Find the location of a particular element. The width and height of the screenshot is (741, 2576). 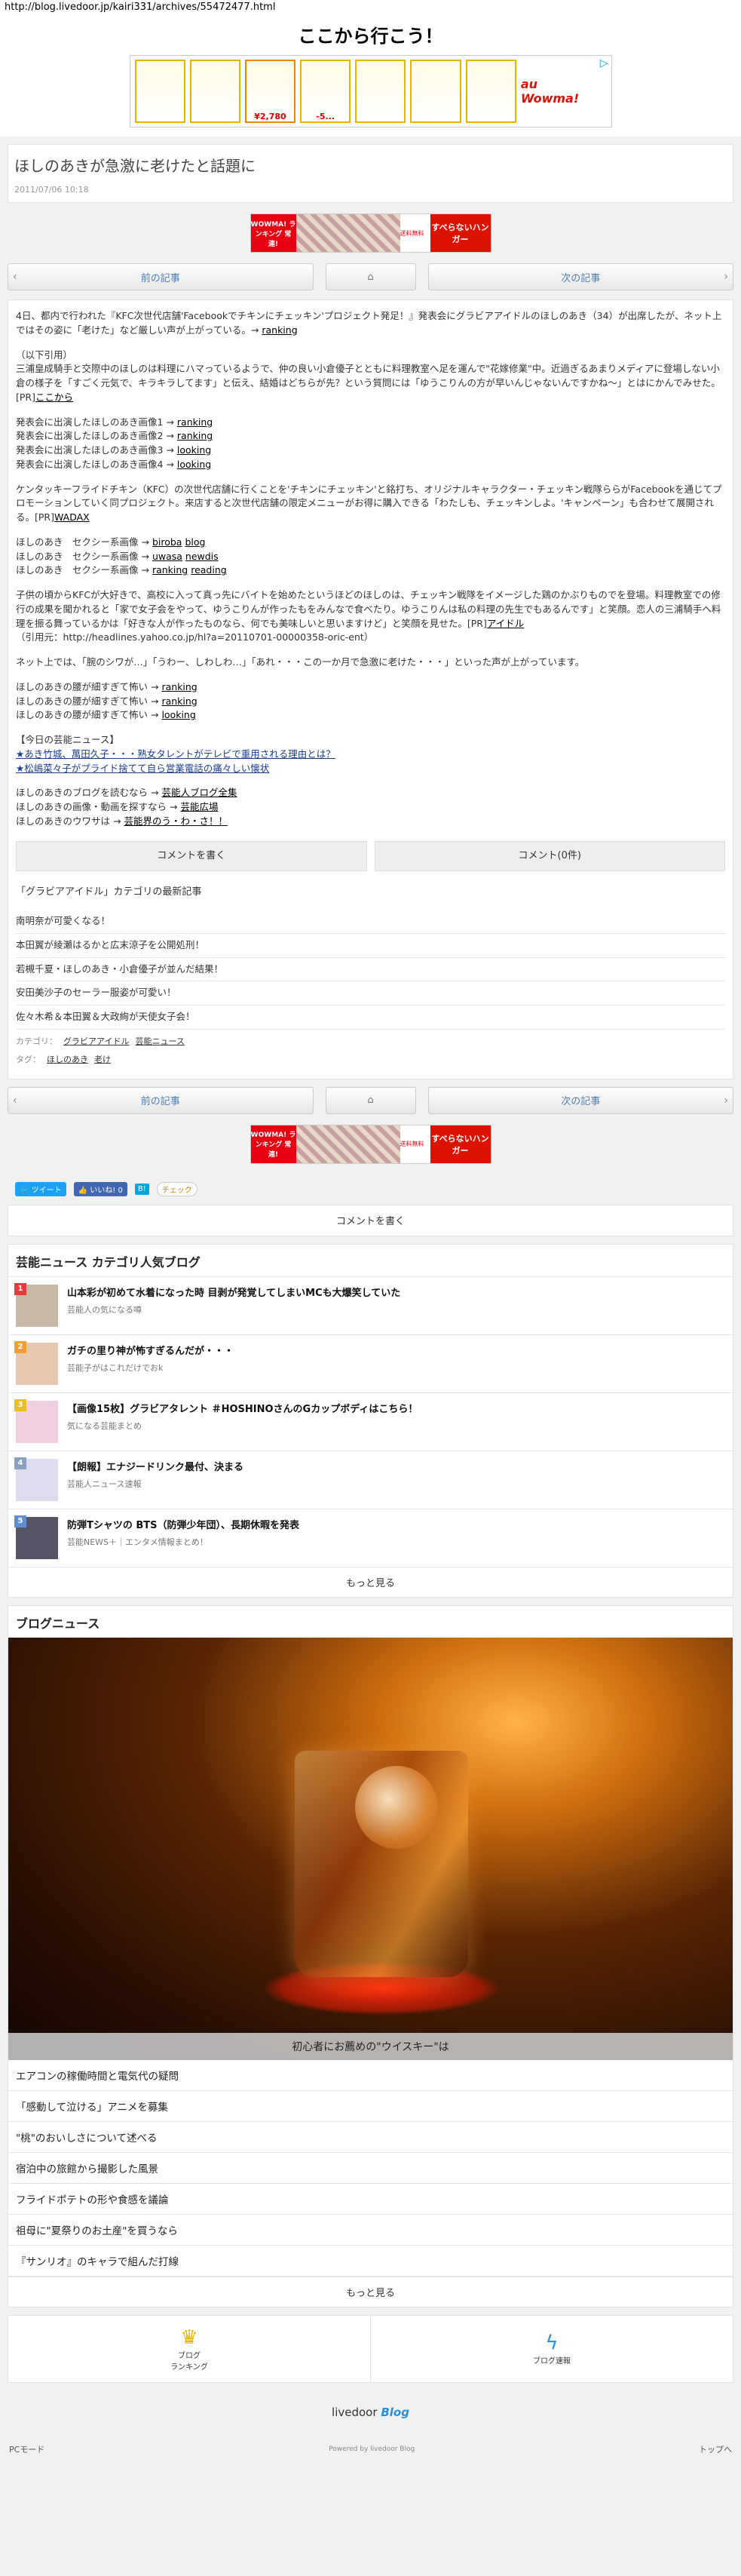

news-item: "桃"のおいしさについて述べる is located at coordinates (370, 2137).